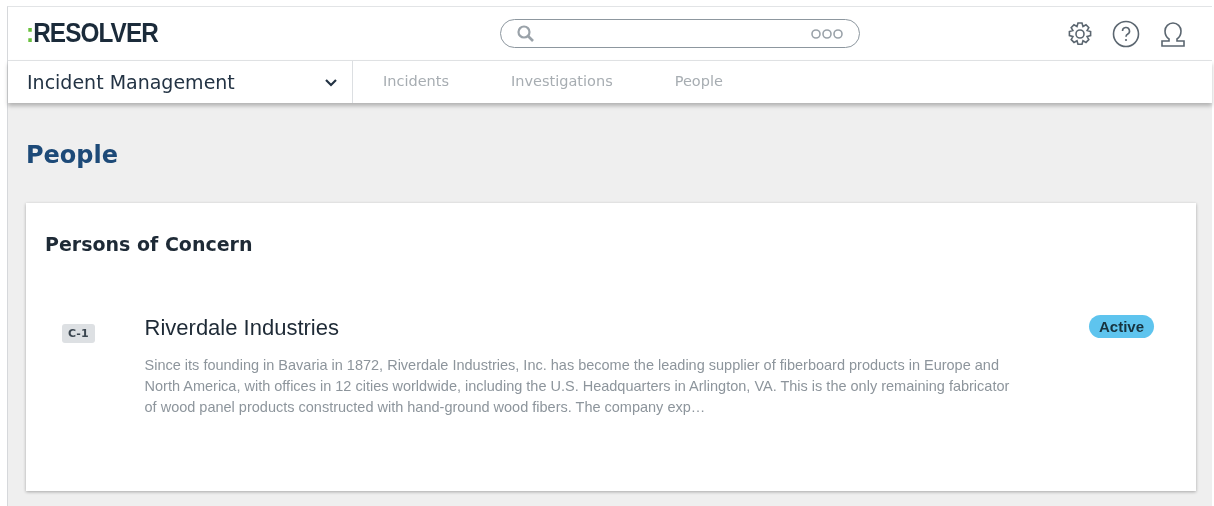 Image resolution: width=1214 pixels, height=506 pixels. What do you see at coordinates (1080, 33) in the screenshot?
I see `settings-icon` at bounding box center [1080, 33].